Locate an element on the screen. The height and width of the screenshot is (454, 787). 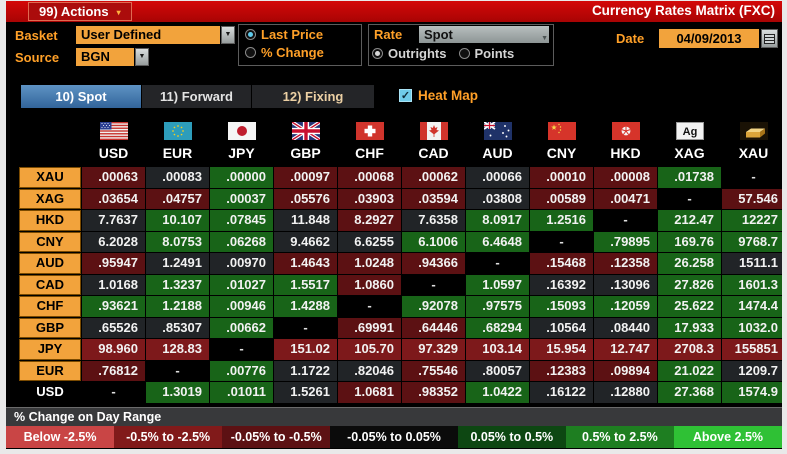
cell-cny-cad: 6.1006 is located at coordinates (433, 241).